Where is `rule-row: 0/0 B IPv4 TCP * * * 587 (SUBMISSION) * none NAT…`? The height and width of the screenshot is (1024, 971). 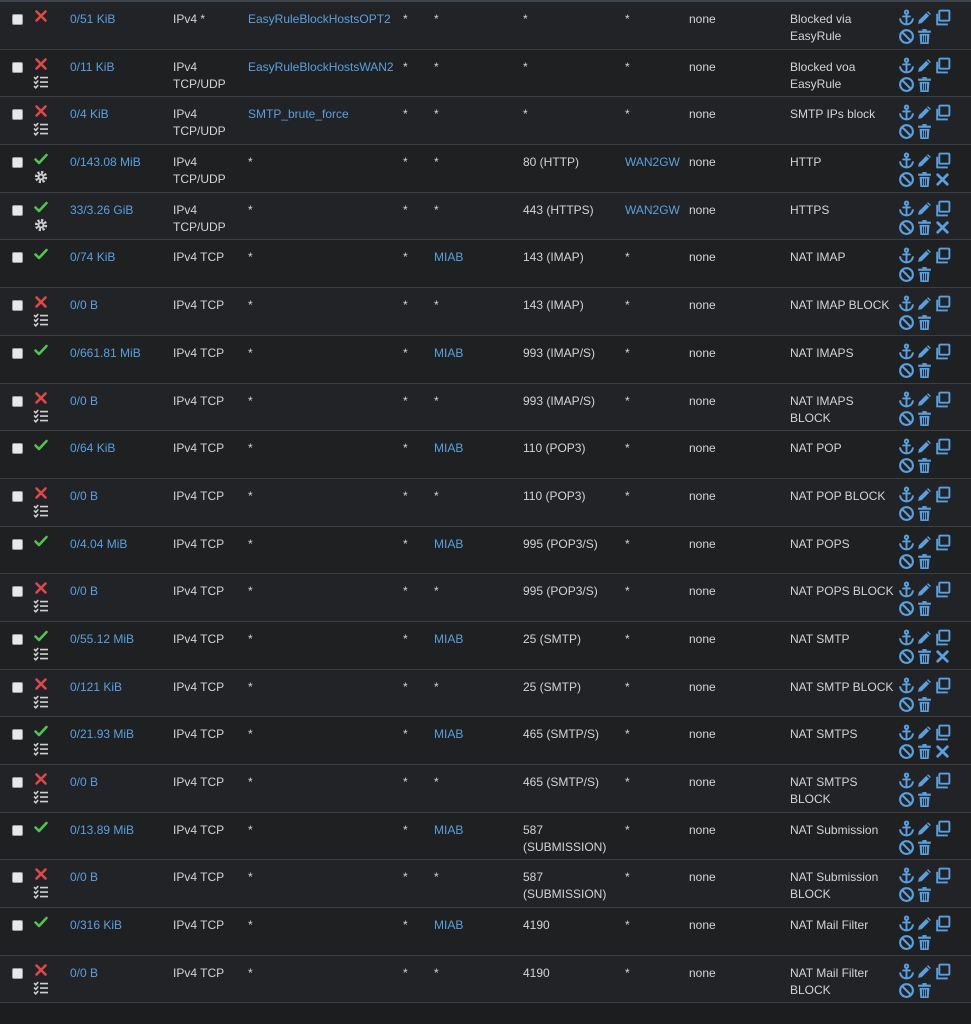 rule-row: 0/0 B IPv4 TCP * * * 587 (SUBMISSION) * none NAT… is located at coordinates (485, 884).